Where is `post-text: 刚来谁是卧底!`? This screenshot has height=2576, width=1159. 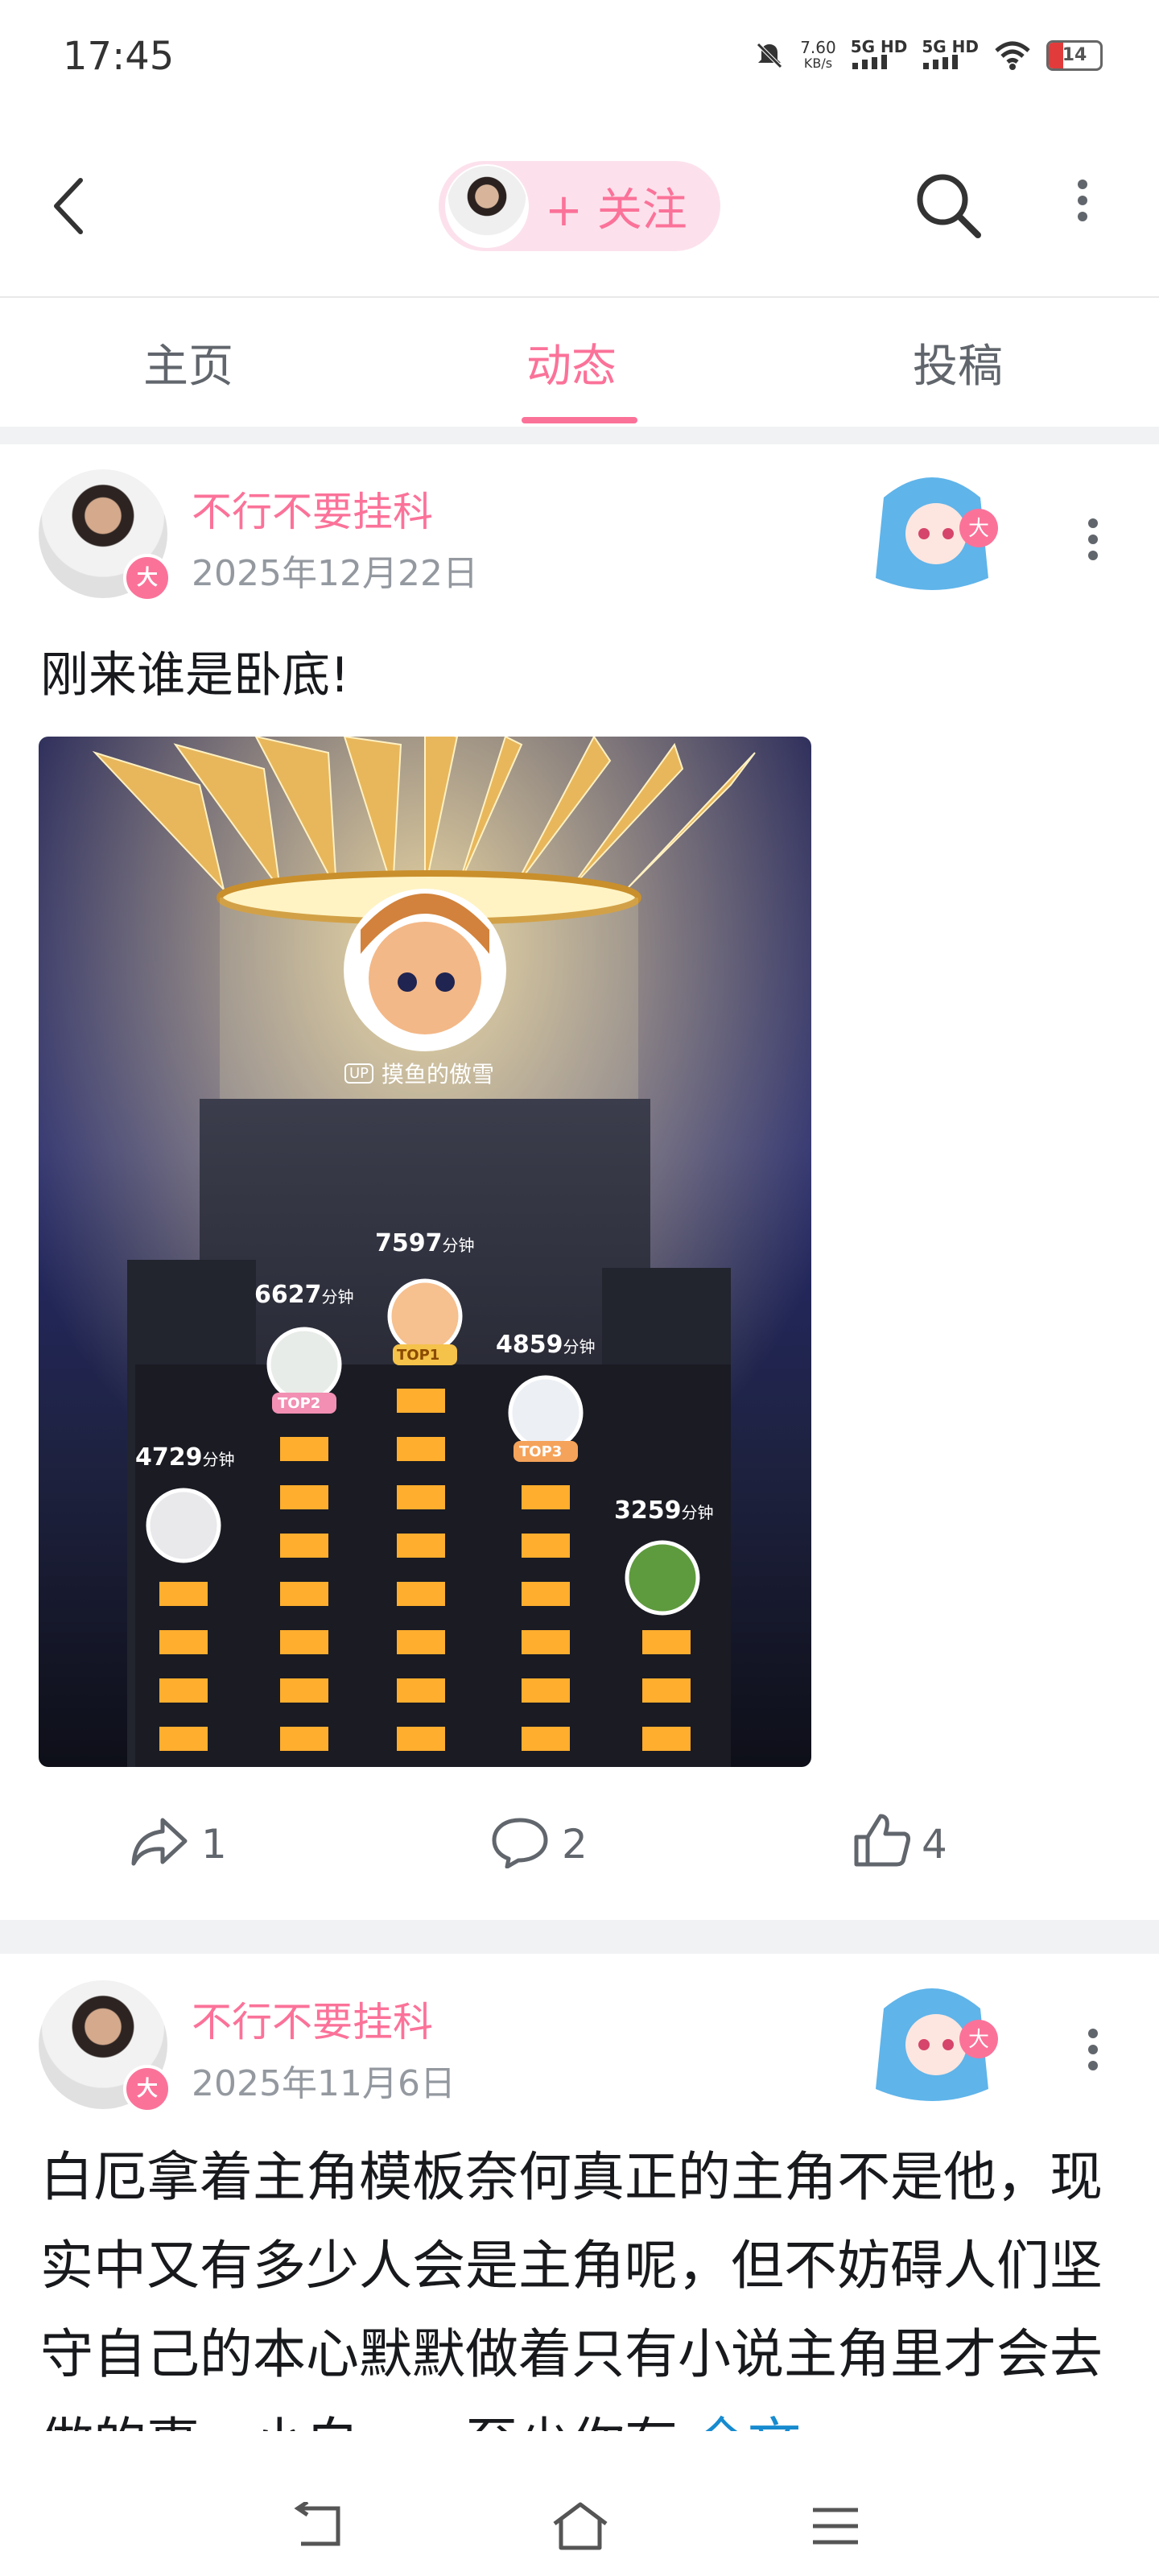 post-text: 刚来谁是卧底! is located at coordinates (195, 675).